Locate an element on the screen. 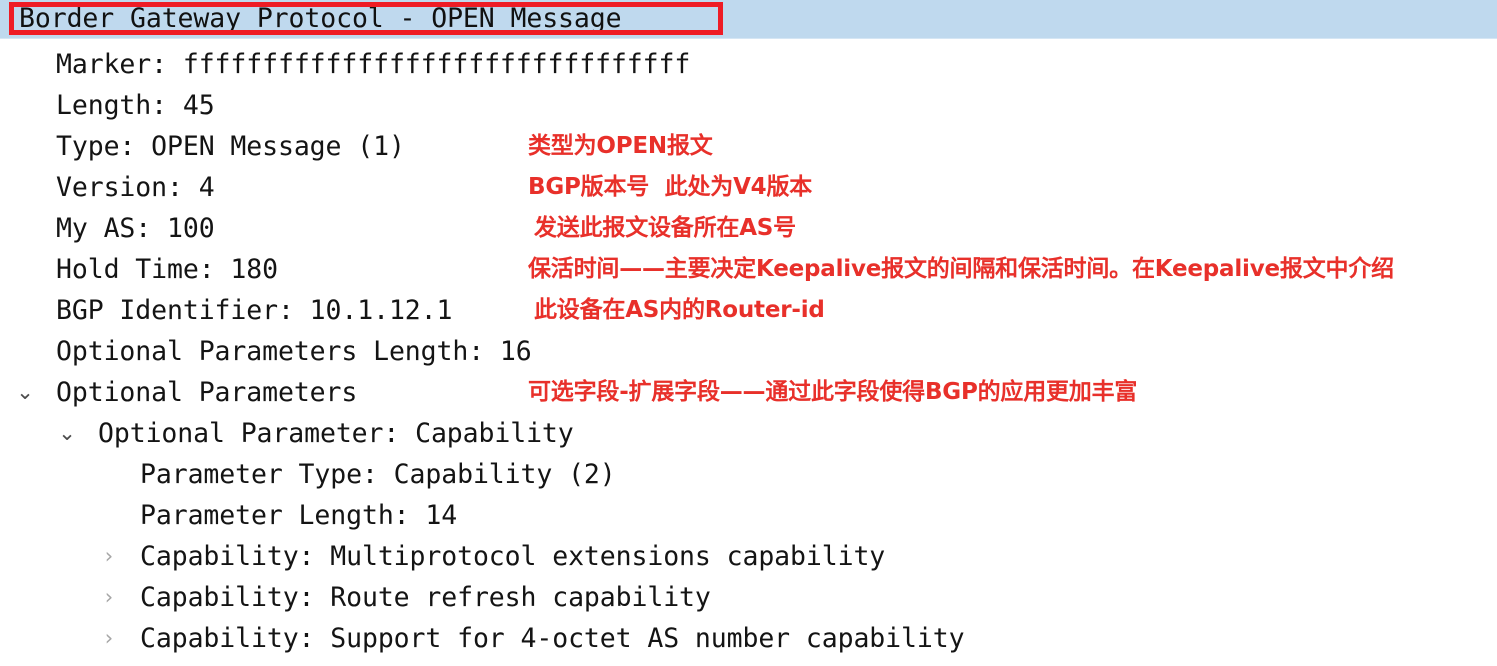 This screenshot has height=666, width=1497. tree-row-label: Optional Parameter: Capability is located at coordinates (336, 433).